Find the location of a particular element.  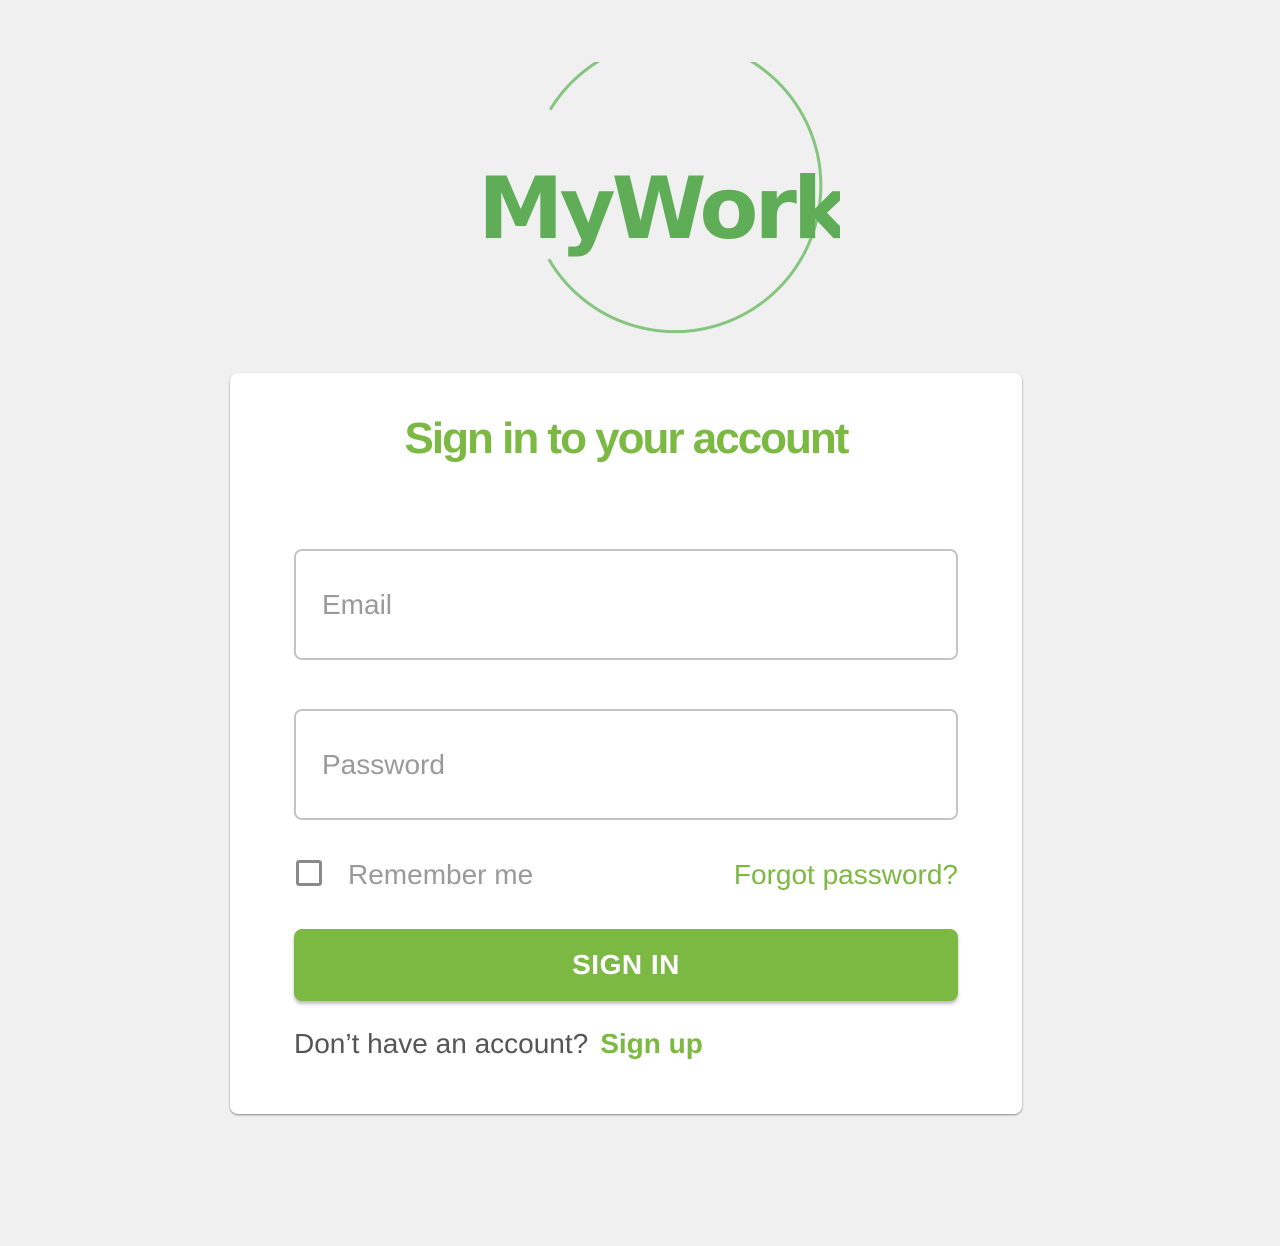

email-field is located at coordinates (626, 604).